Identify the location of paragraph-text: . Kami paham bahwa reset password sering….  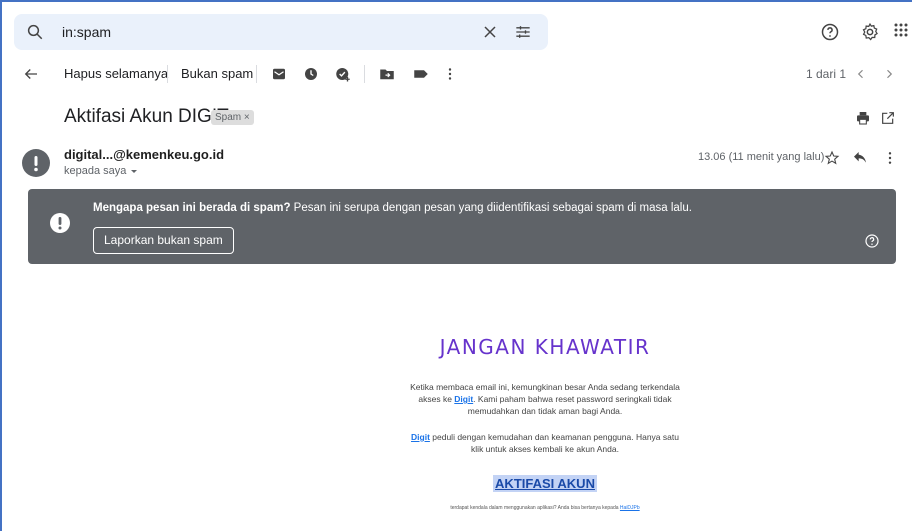
(569, 405).